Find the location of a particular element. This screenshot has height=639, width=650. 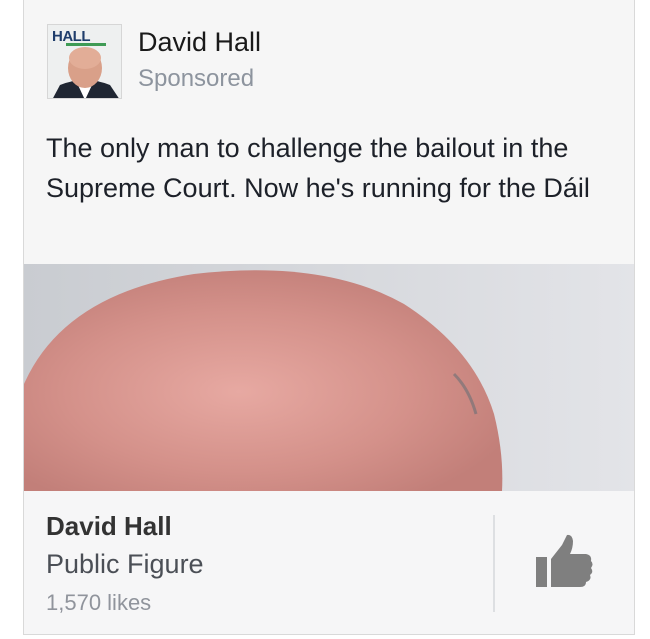

post-author-name: David Hall is located at coordinates (199, 42).